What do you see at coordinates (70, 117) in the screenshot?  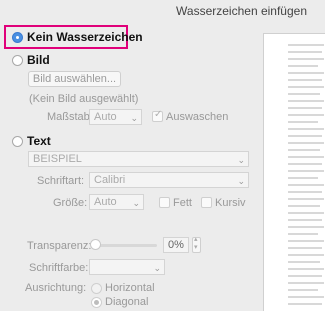 I see `scale-label: Maßstab:` at bounding box center [70, 117].